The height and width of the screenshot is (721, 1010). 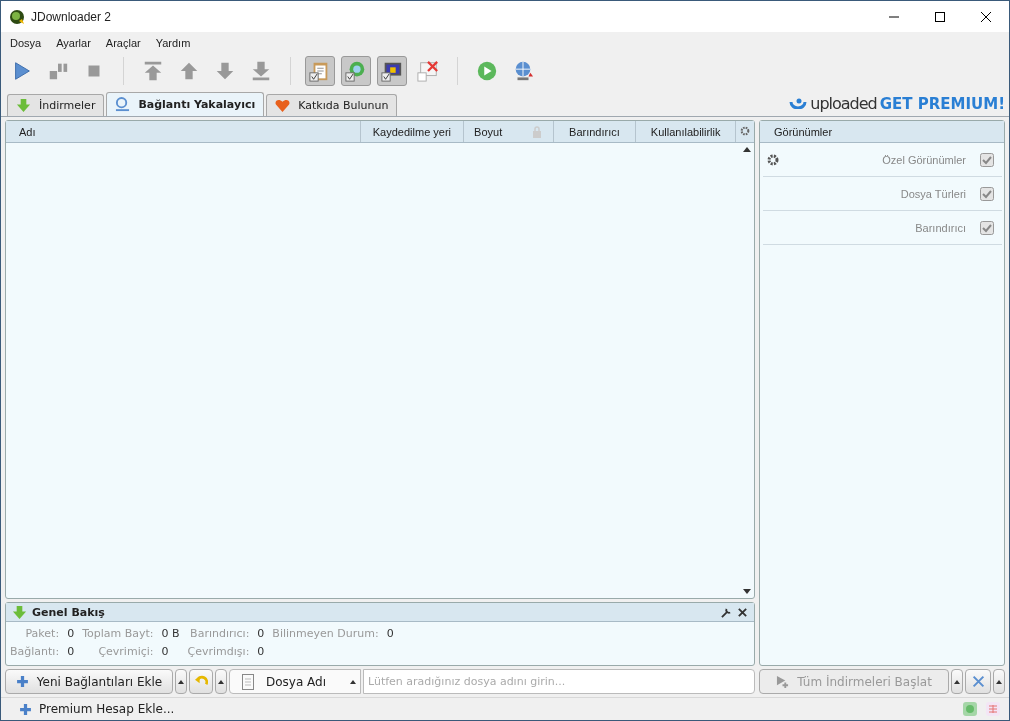 I want to click on add-links-button: Yeni Bağlantıları Ekle, so click(x=89, y=681).